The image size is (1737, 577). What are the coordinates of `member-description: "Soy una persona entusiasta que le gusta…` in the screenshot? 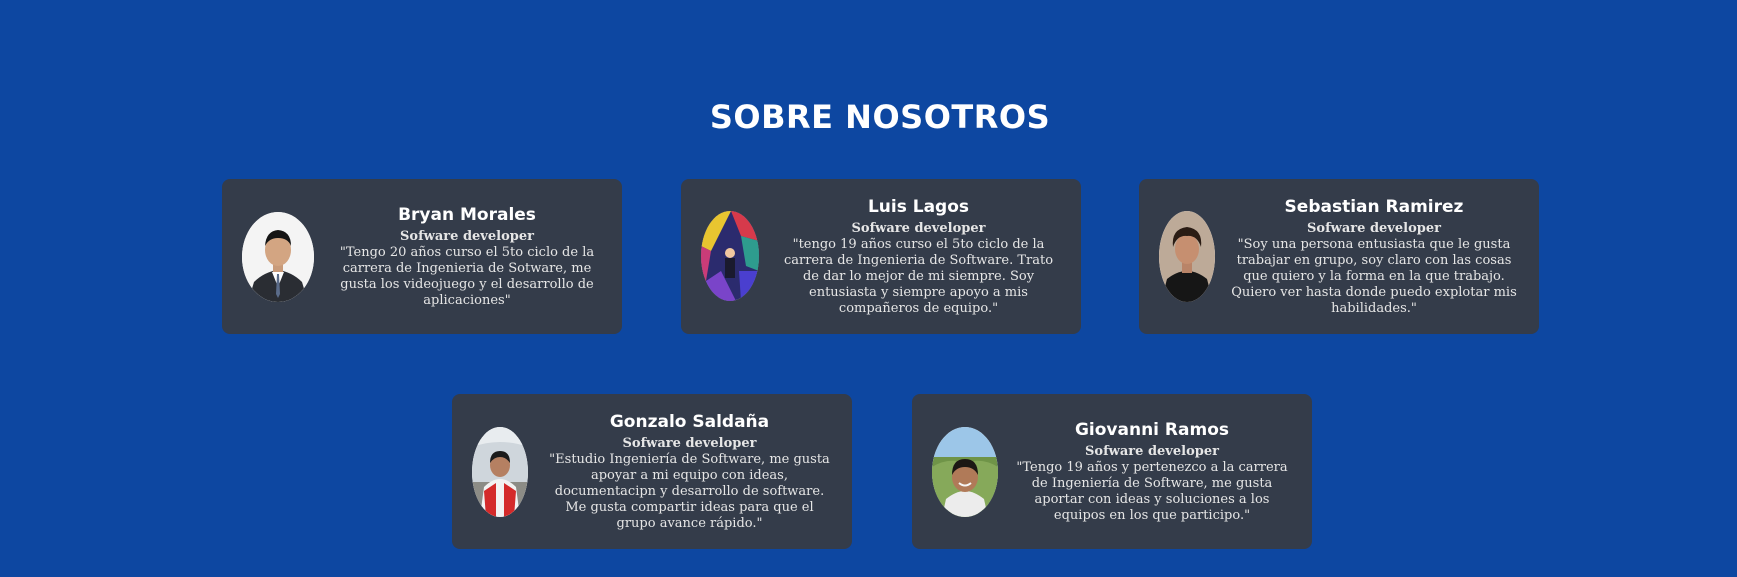 It's located at (1374, 276).